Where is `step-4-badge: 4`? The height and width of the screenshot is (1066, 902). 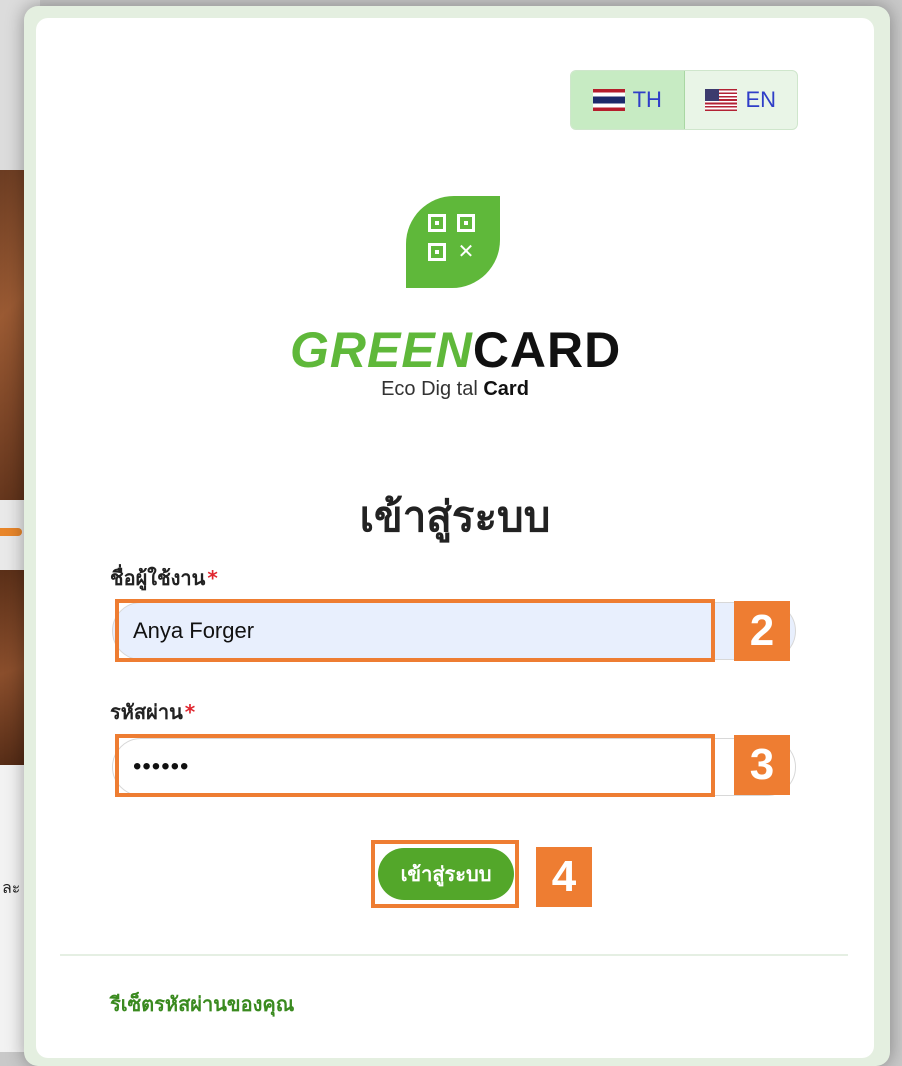 step-4-badge: 4 is located at coordinates (564, 877).